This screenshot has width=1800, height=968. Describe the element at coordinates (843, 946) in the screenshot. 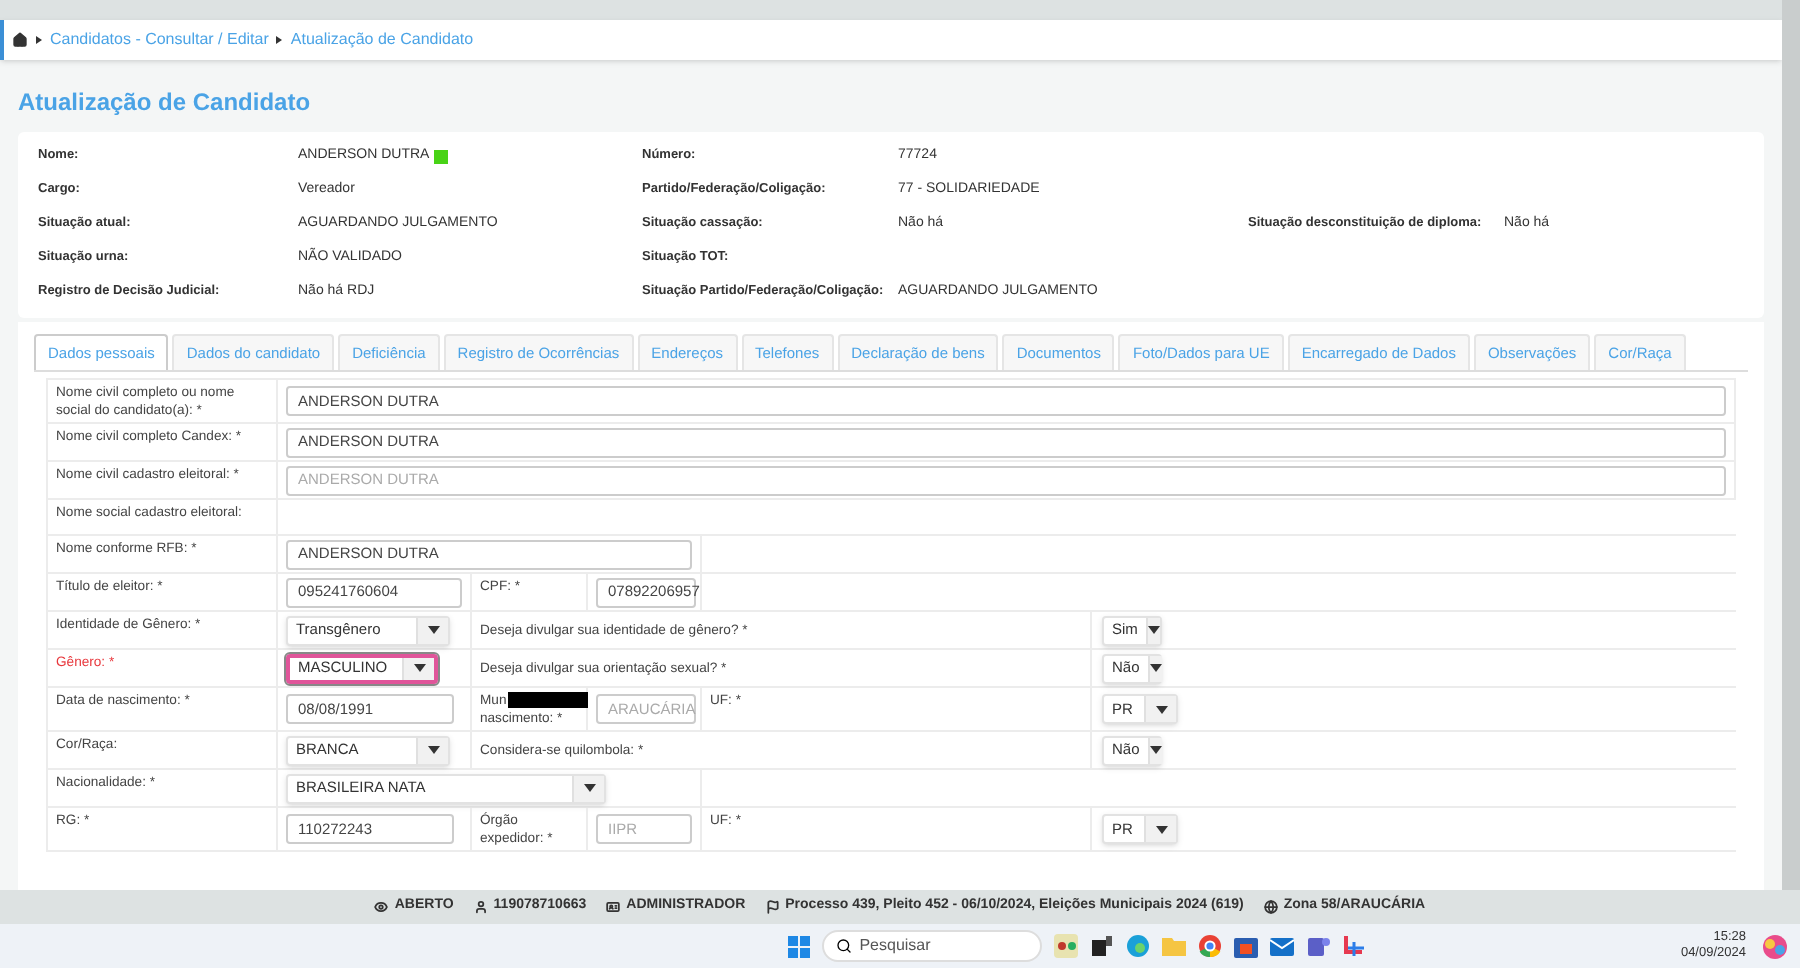

I see `search-icon` at that location.